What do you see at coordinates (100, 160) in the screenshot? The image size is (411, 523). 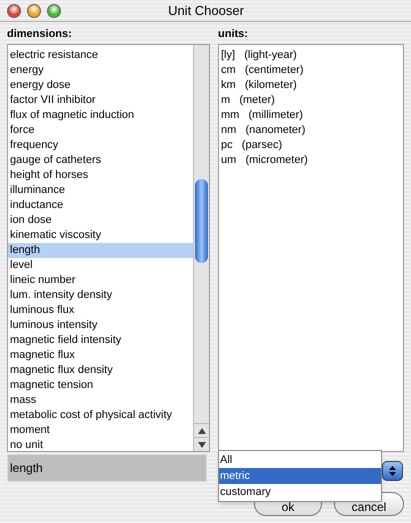 I see `dimension-item: gauge of catheters` at bounding box center [100, 160].